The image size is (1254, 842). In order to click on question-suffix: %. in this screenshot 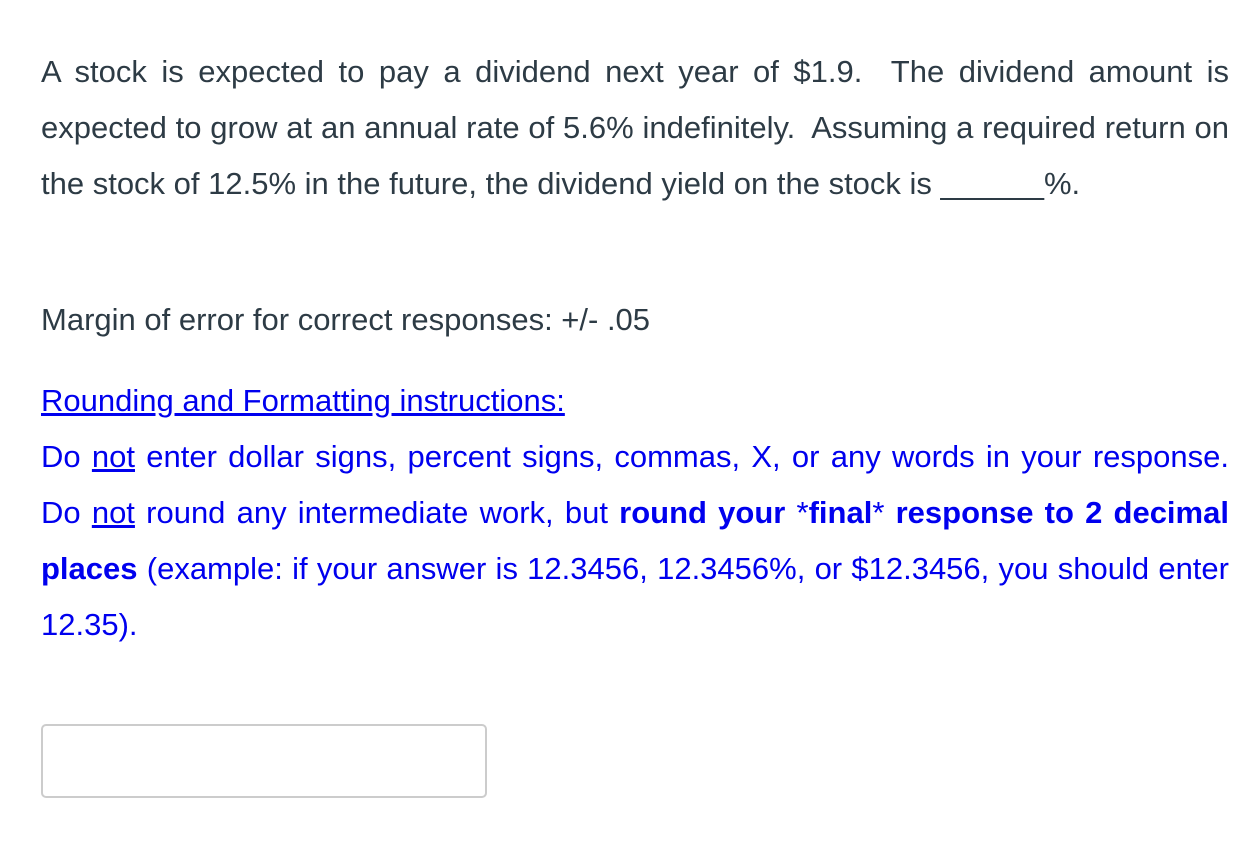, I will do `click(1062, 183)`.